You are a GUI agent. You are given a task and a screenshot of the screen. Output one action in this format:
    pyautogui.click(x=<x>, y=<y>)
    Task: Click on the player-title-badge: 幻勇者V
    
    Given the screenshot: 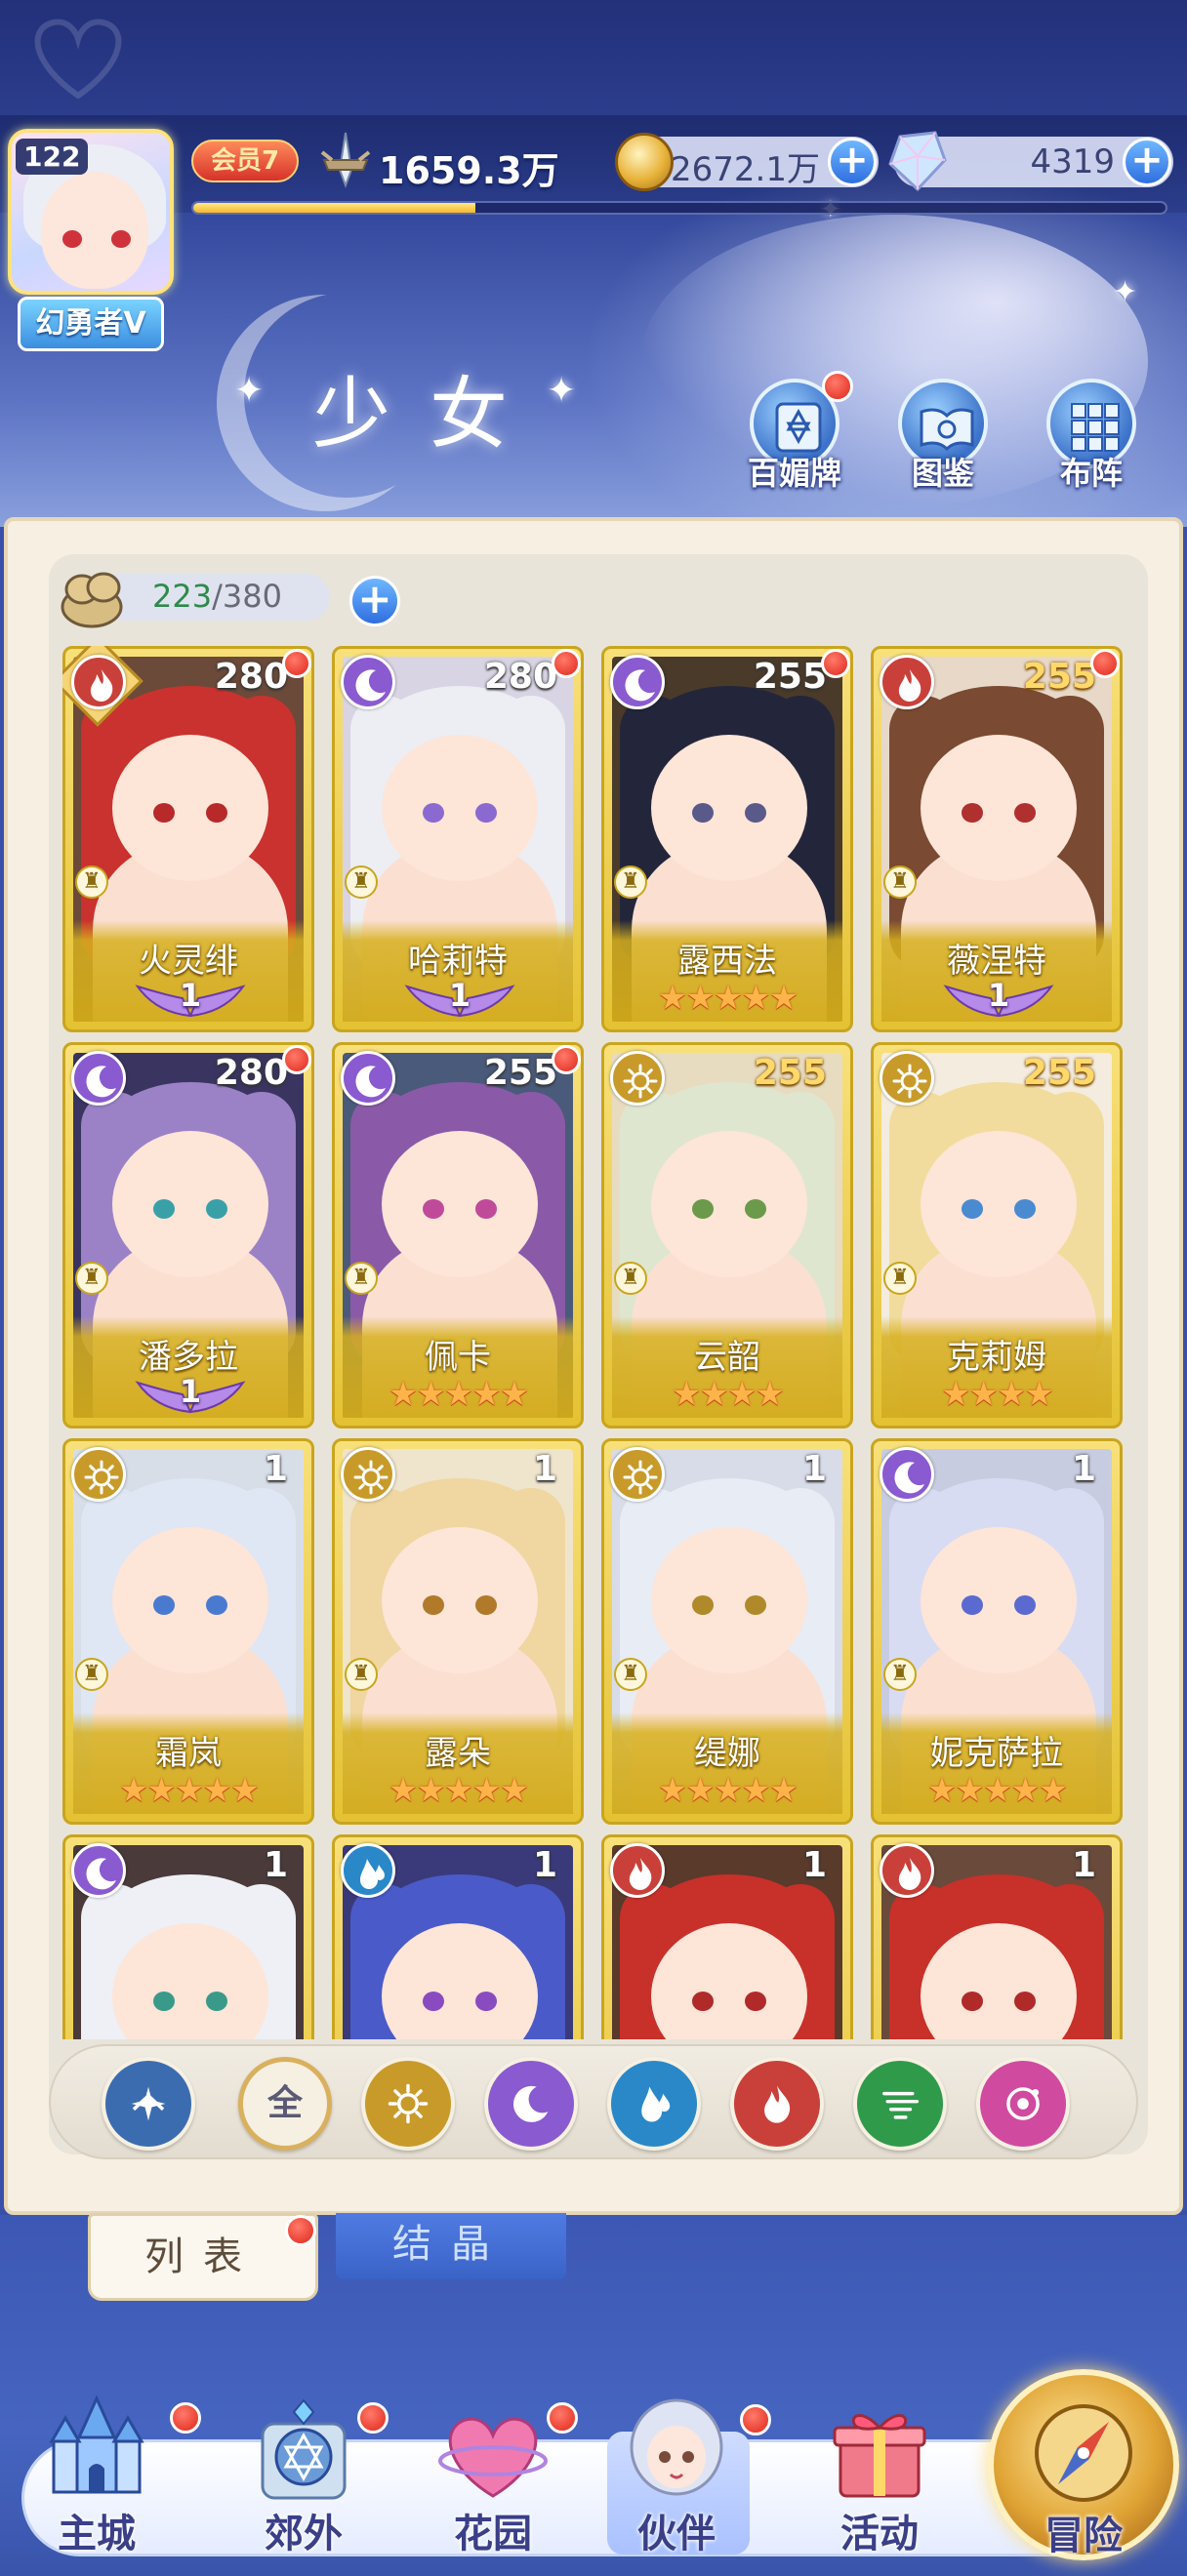 What is the action you would take?
    pyautogui.click(x=91, y=324)
    